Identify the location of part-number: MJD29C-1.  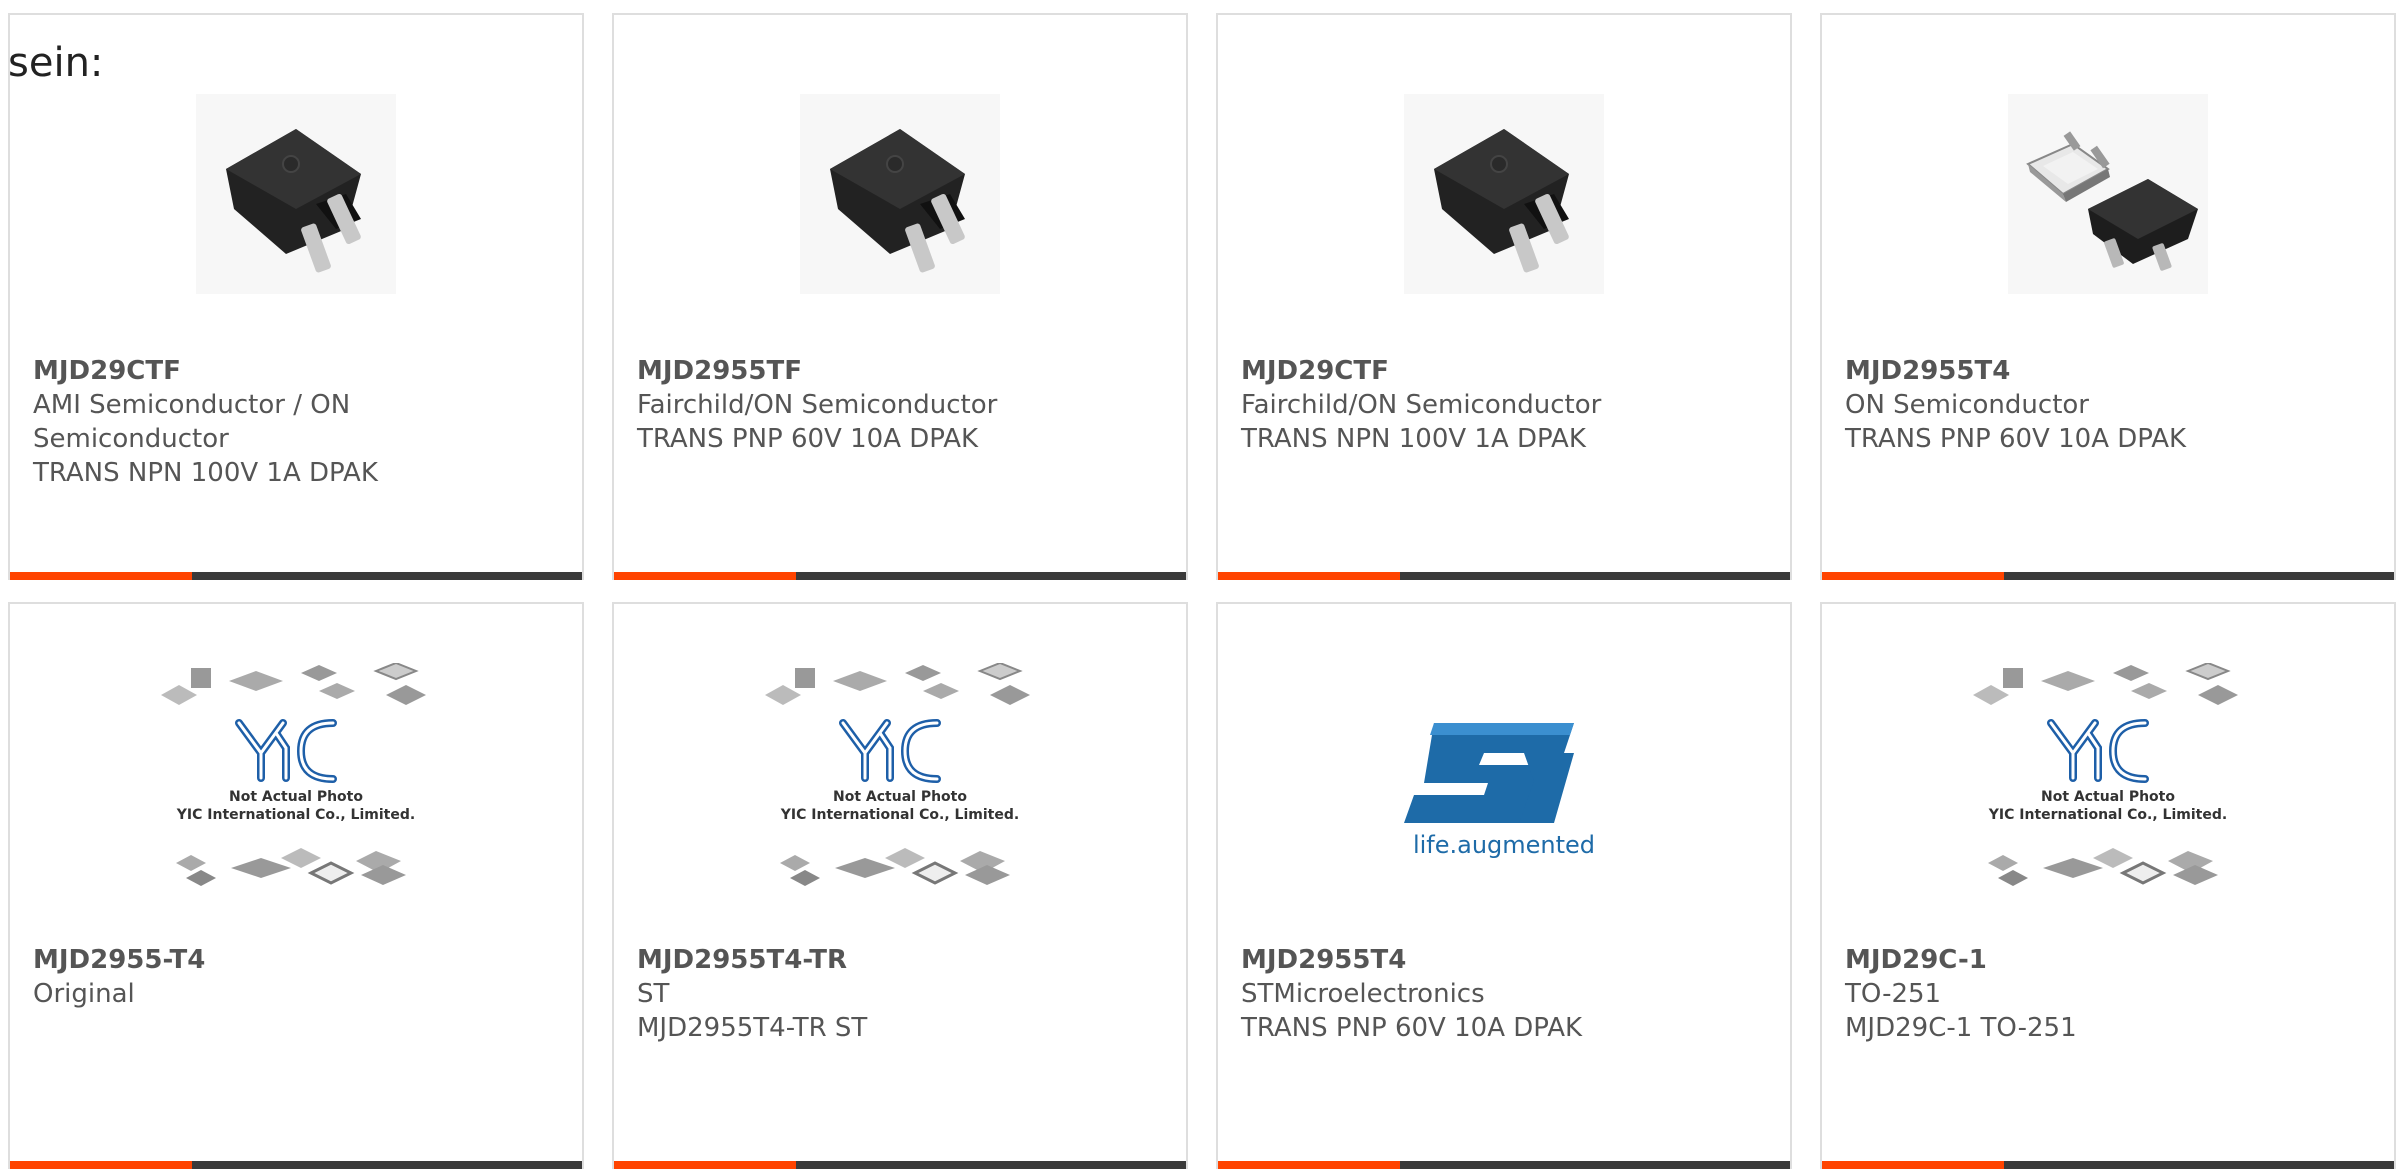
(2108, 960).